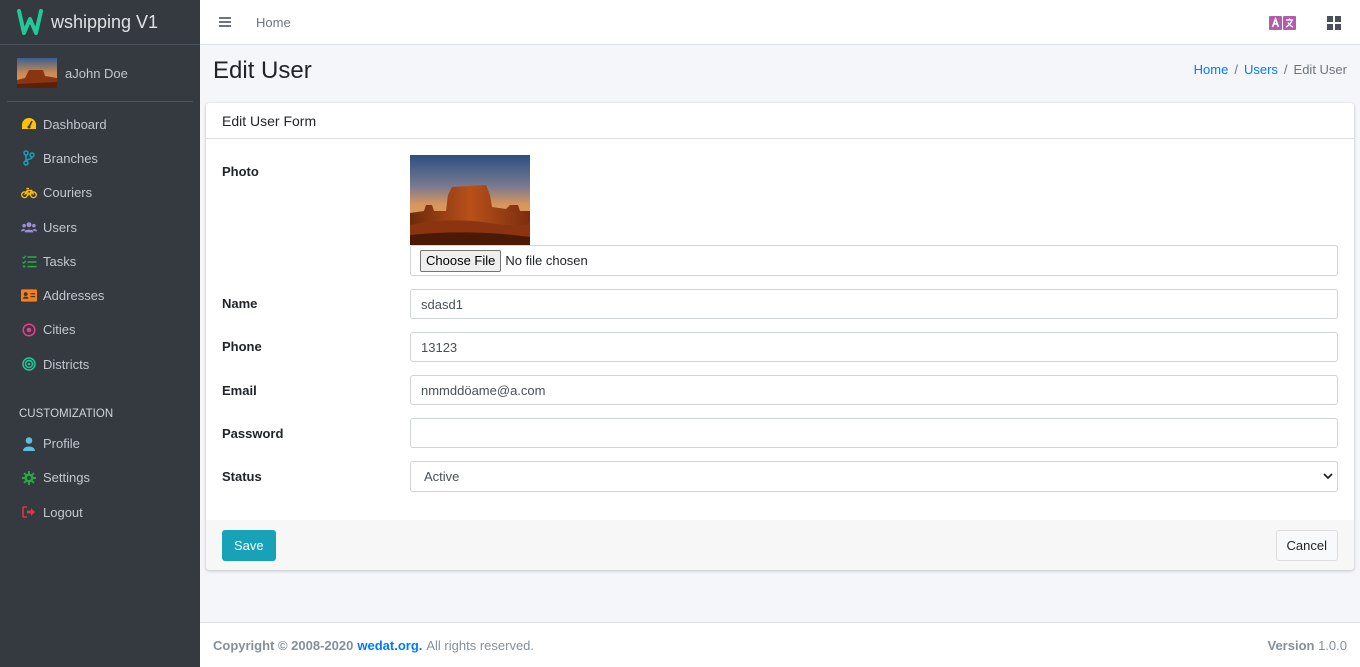 This screenshot has width=1360, height=667. Describe the element at coordinates (61, 444) in the screenshot. I see `sidebar-item-label: Profile` at that location.